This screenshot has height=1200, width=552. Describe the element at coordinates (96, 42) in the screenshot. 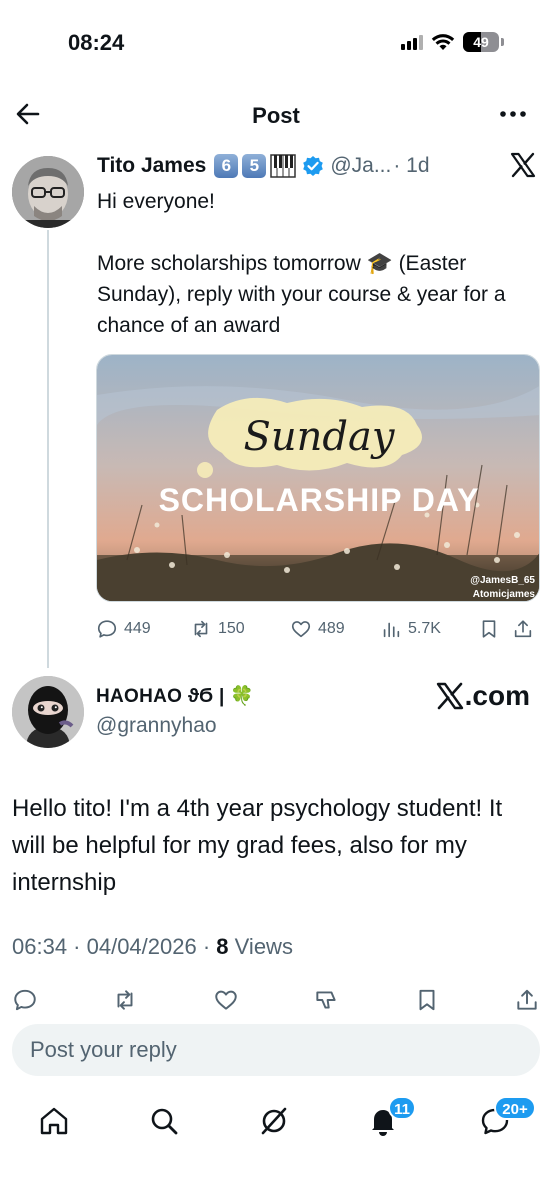

I see `status-time: 08:24` at that location.